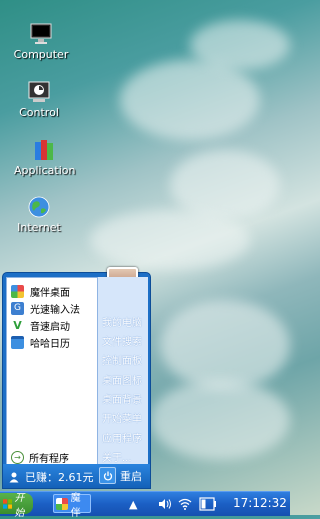 The image size is (320, 519). Describe the element at coordinates (50, 293) in the screenshot. I see `start-menu-app-label: 魔伴桌面` at that location.